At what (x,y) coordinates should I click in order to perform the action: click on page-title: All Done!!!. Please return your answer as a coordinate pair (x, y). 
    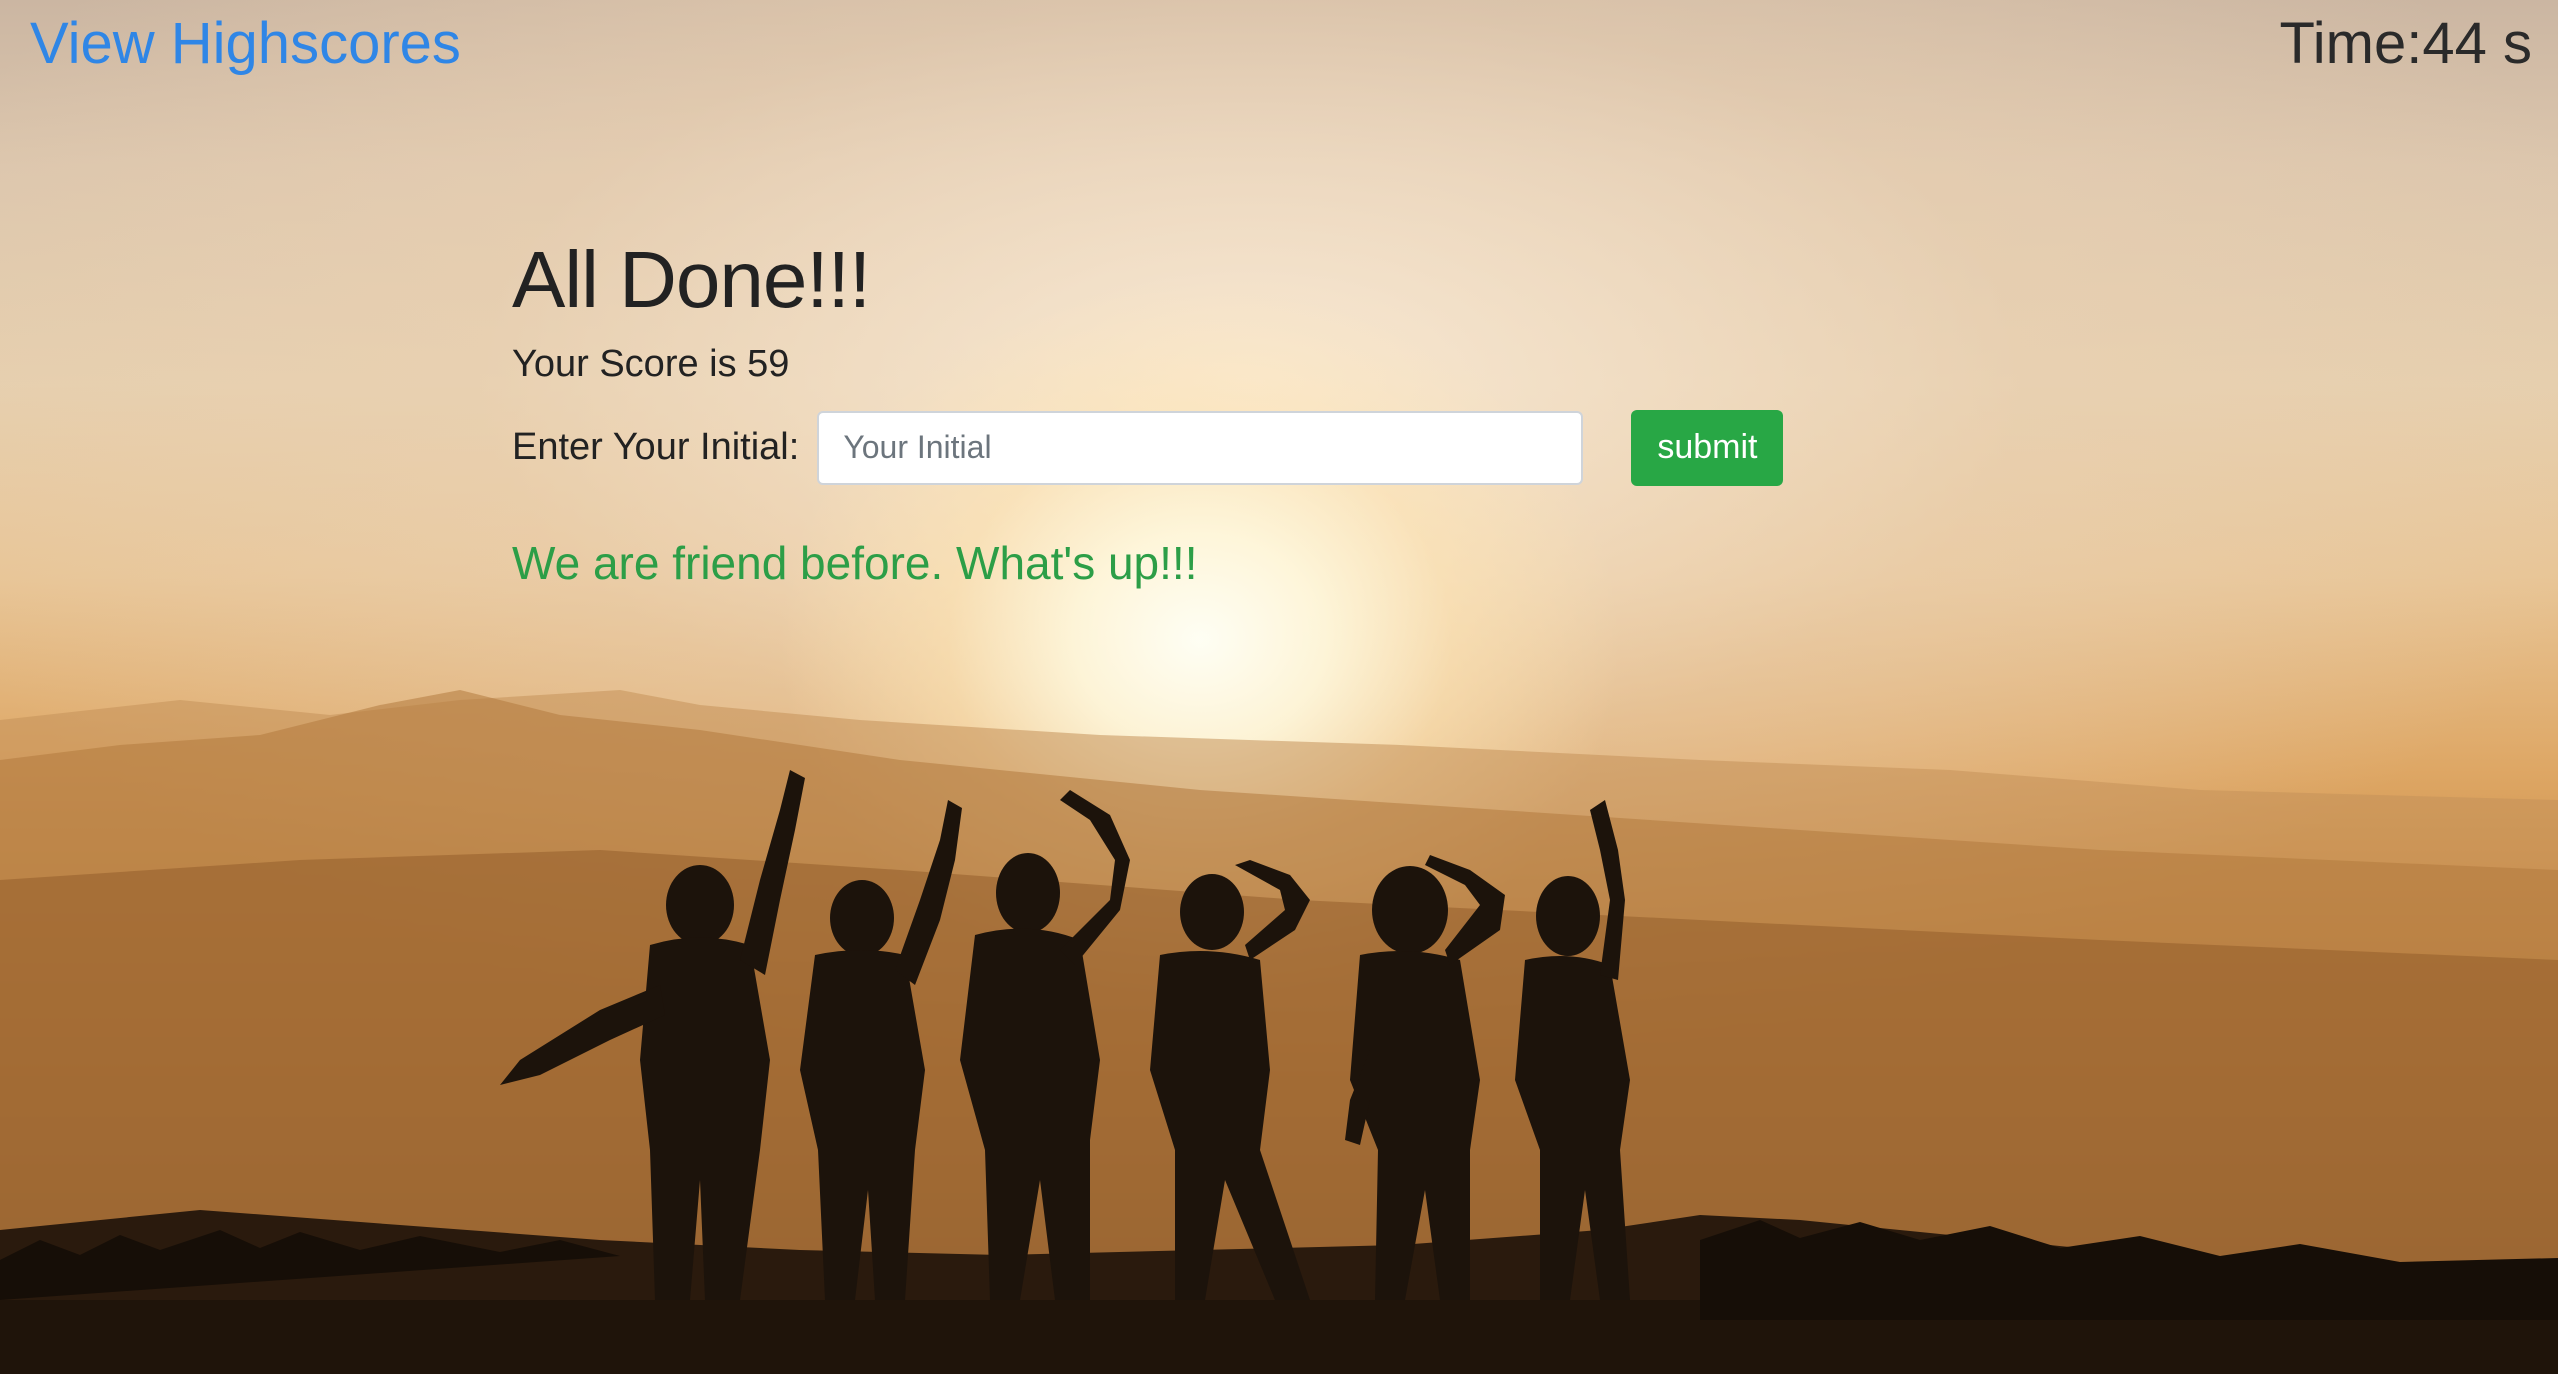
    Looking at the image, I should click on (691, 279).